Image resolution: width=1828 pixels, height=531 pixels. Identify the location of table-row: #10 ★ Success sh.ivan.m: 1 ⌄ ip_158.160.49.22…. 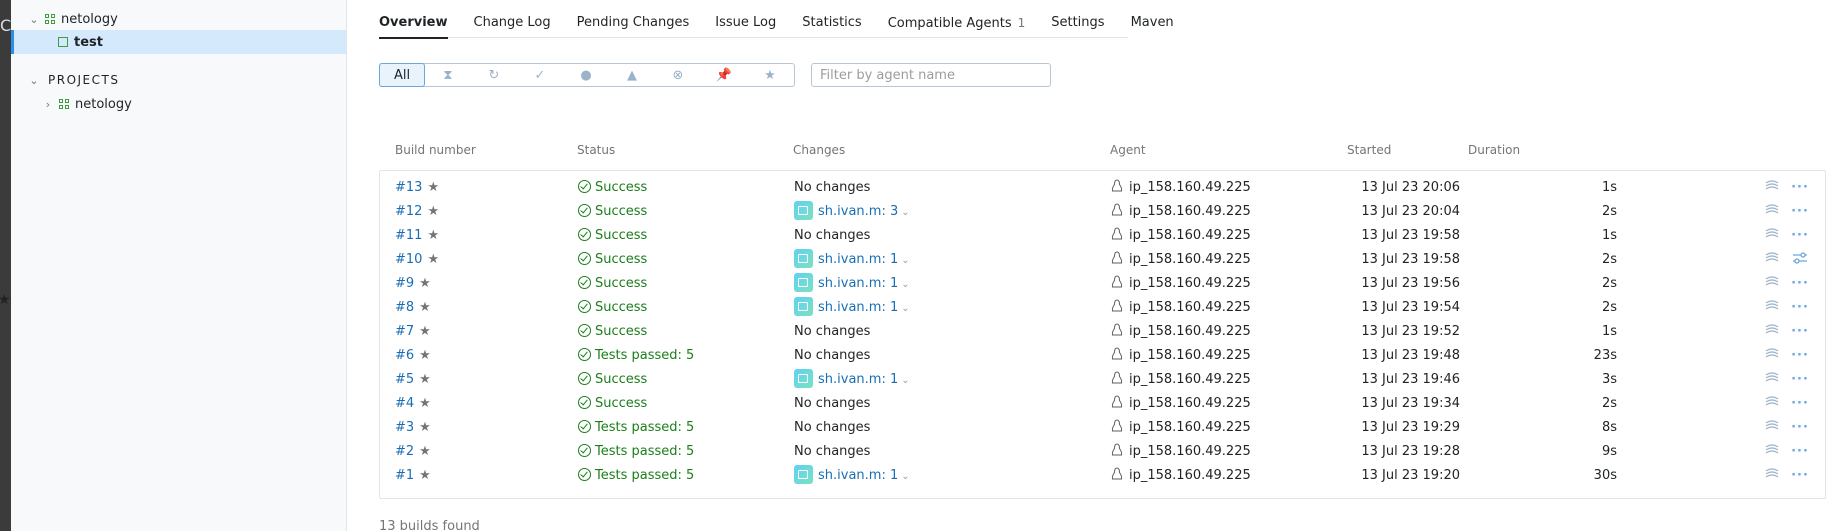
(1102, 260).